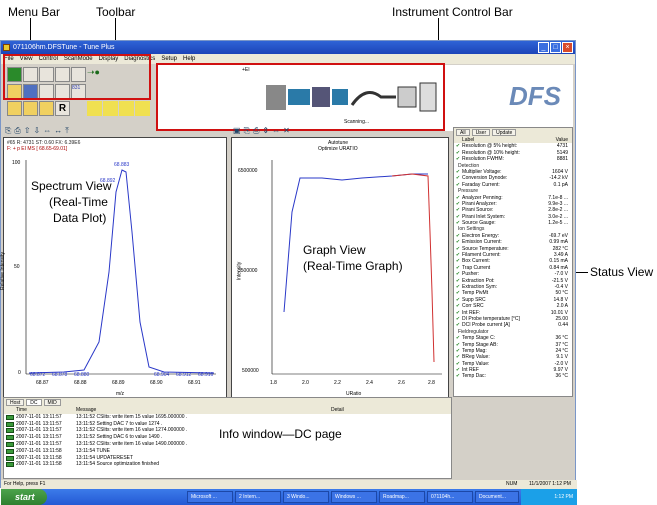 The image size is (657, 505). Describe the element at coordinates (369, 383) in the screenshot. I see `graph-x-tick: 2.4` at that location.